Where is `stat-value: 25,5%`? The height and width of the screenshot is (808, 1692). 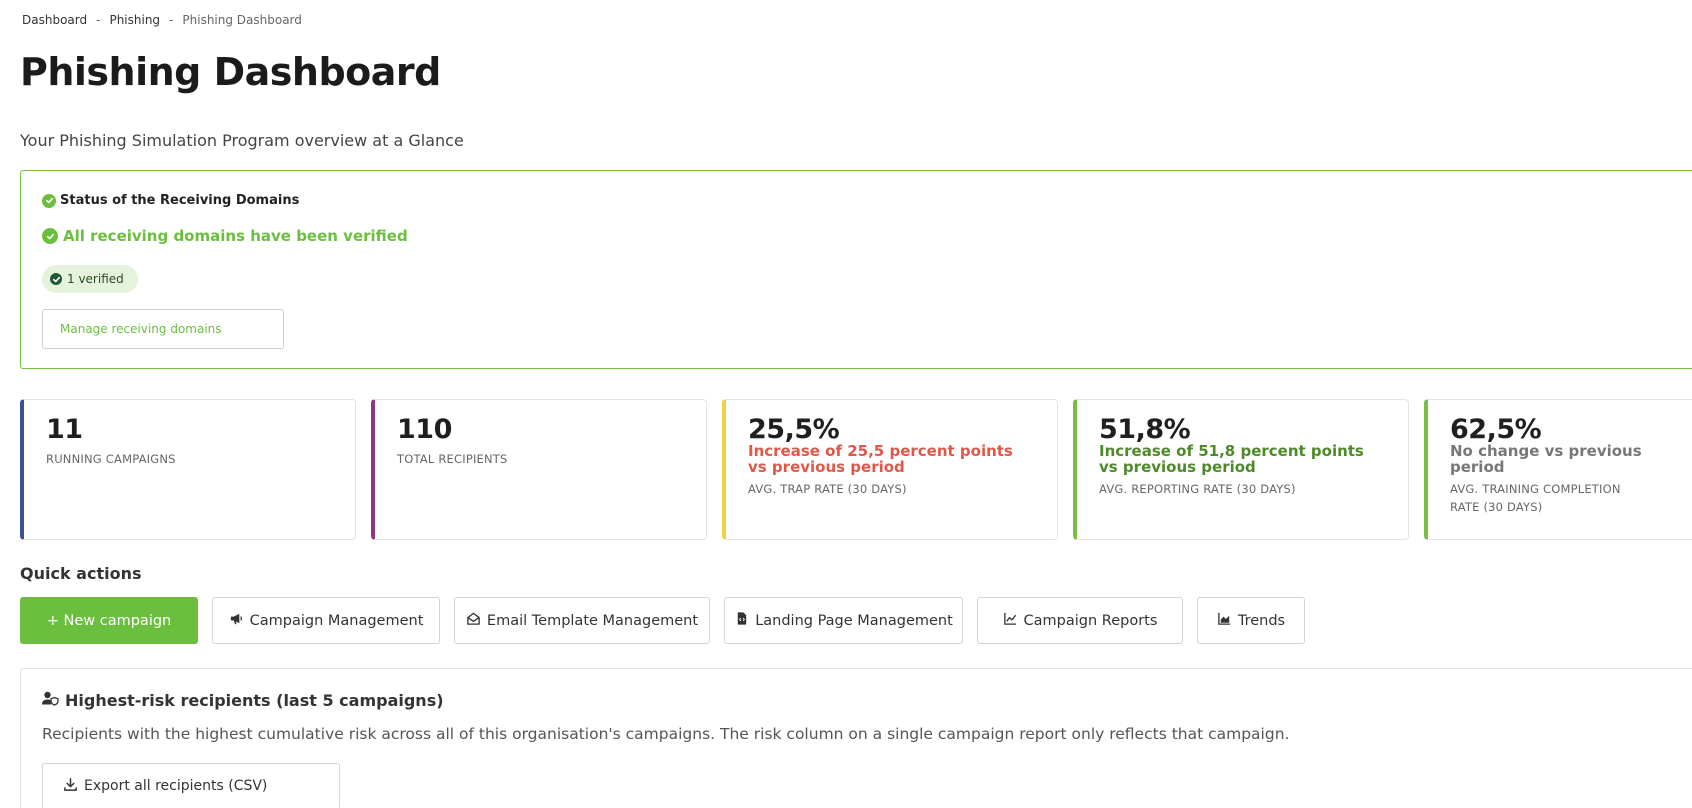
stat-value: 25,5% is located at coordinates (794, 429).